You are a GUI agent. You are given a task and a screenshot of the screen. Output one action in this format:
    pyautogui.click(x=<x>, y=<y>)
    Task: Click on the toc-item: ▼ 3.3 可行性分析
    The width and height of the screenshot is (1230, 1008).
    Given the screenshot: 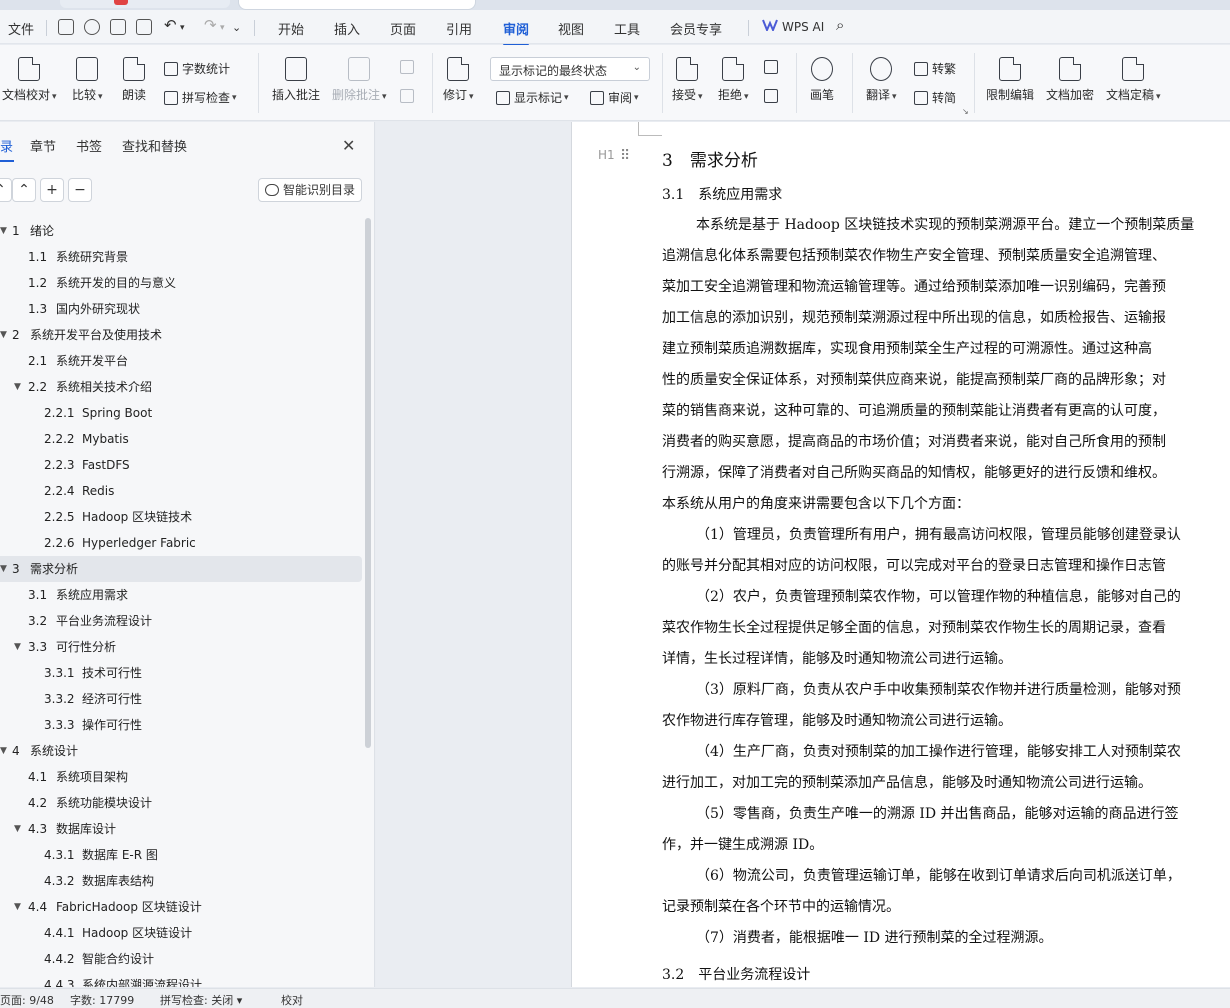 What is the action you would take?
    pyautogui.click(x=181, y=647)
    